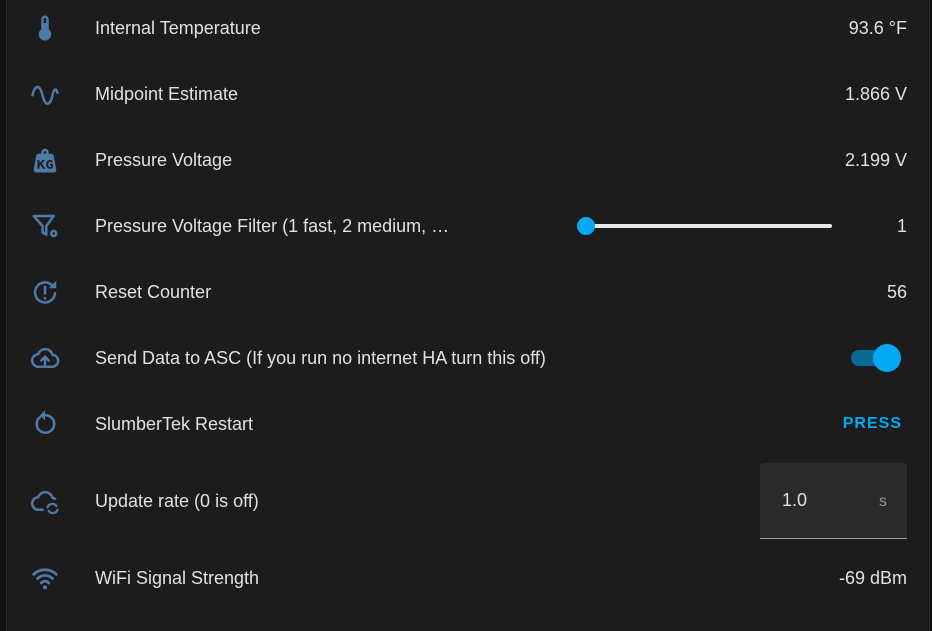  Describe the element at coordinates (174, 423) in the screenshot. I see `entity-label: SlumberTek Restart` at that location.